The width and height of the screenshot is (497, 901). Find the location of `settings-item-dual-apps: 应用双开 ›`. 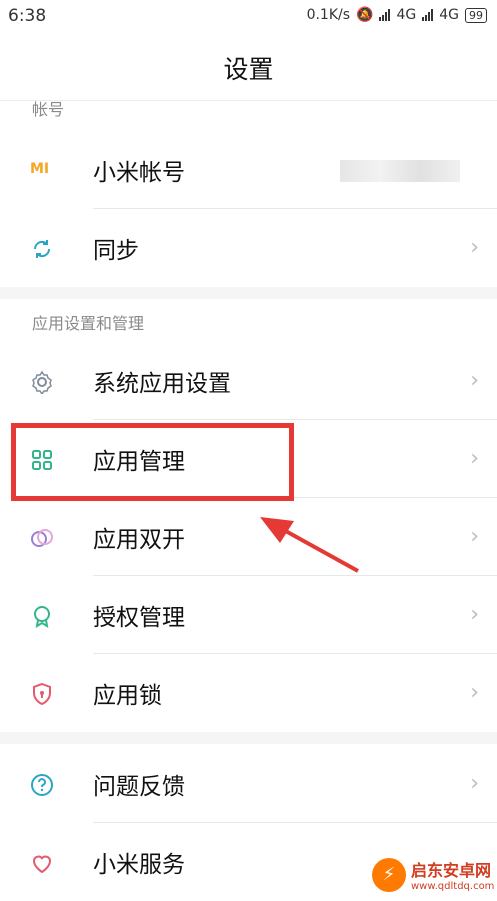

settings-item-dual-apps: 应用双开 › is located at coordinates (248, 537).